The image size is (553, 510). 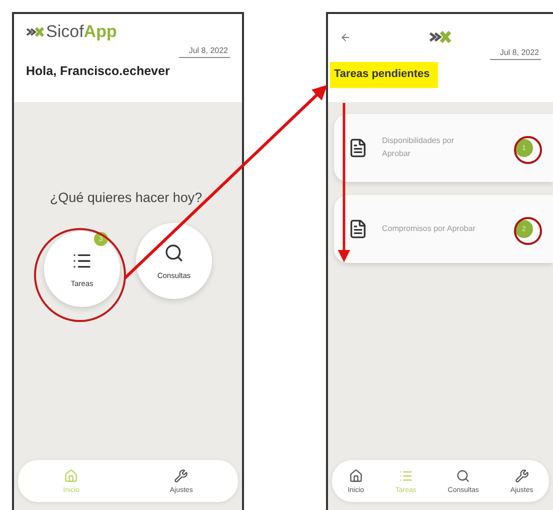 What do you see at coordinates (81, 32) in the screenshot?
I see `brand-name: SicofApp` at bounding box center [81, 32].